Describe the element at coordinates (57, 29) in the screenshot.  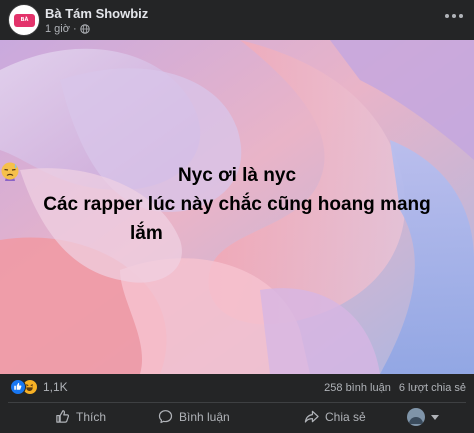
I see `post-time: 1 giờ` at that location.